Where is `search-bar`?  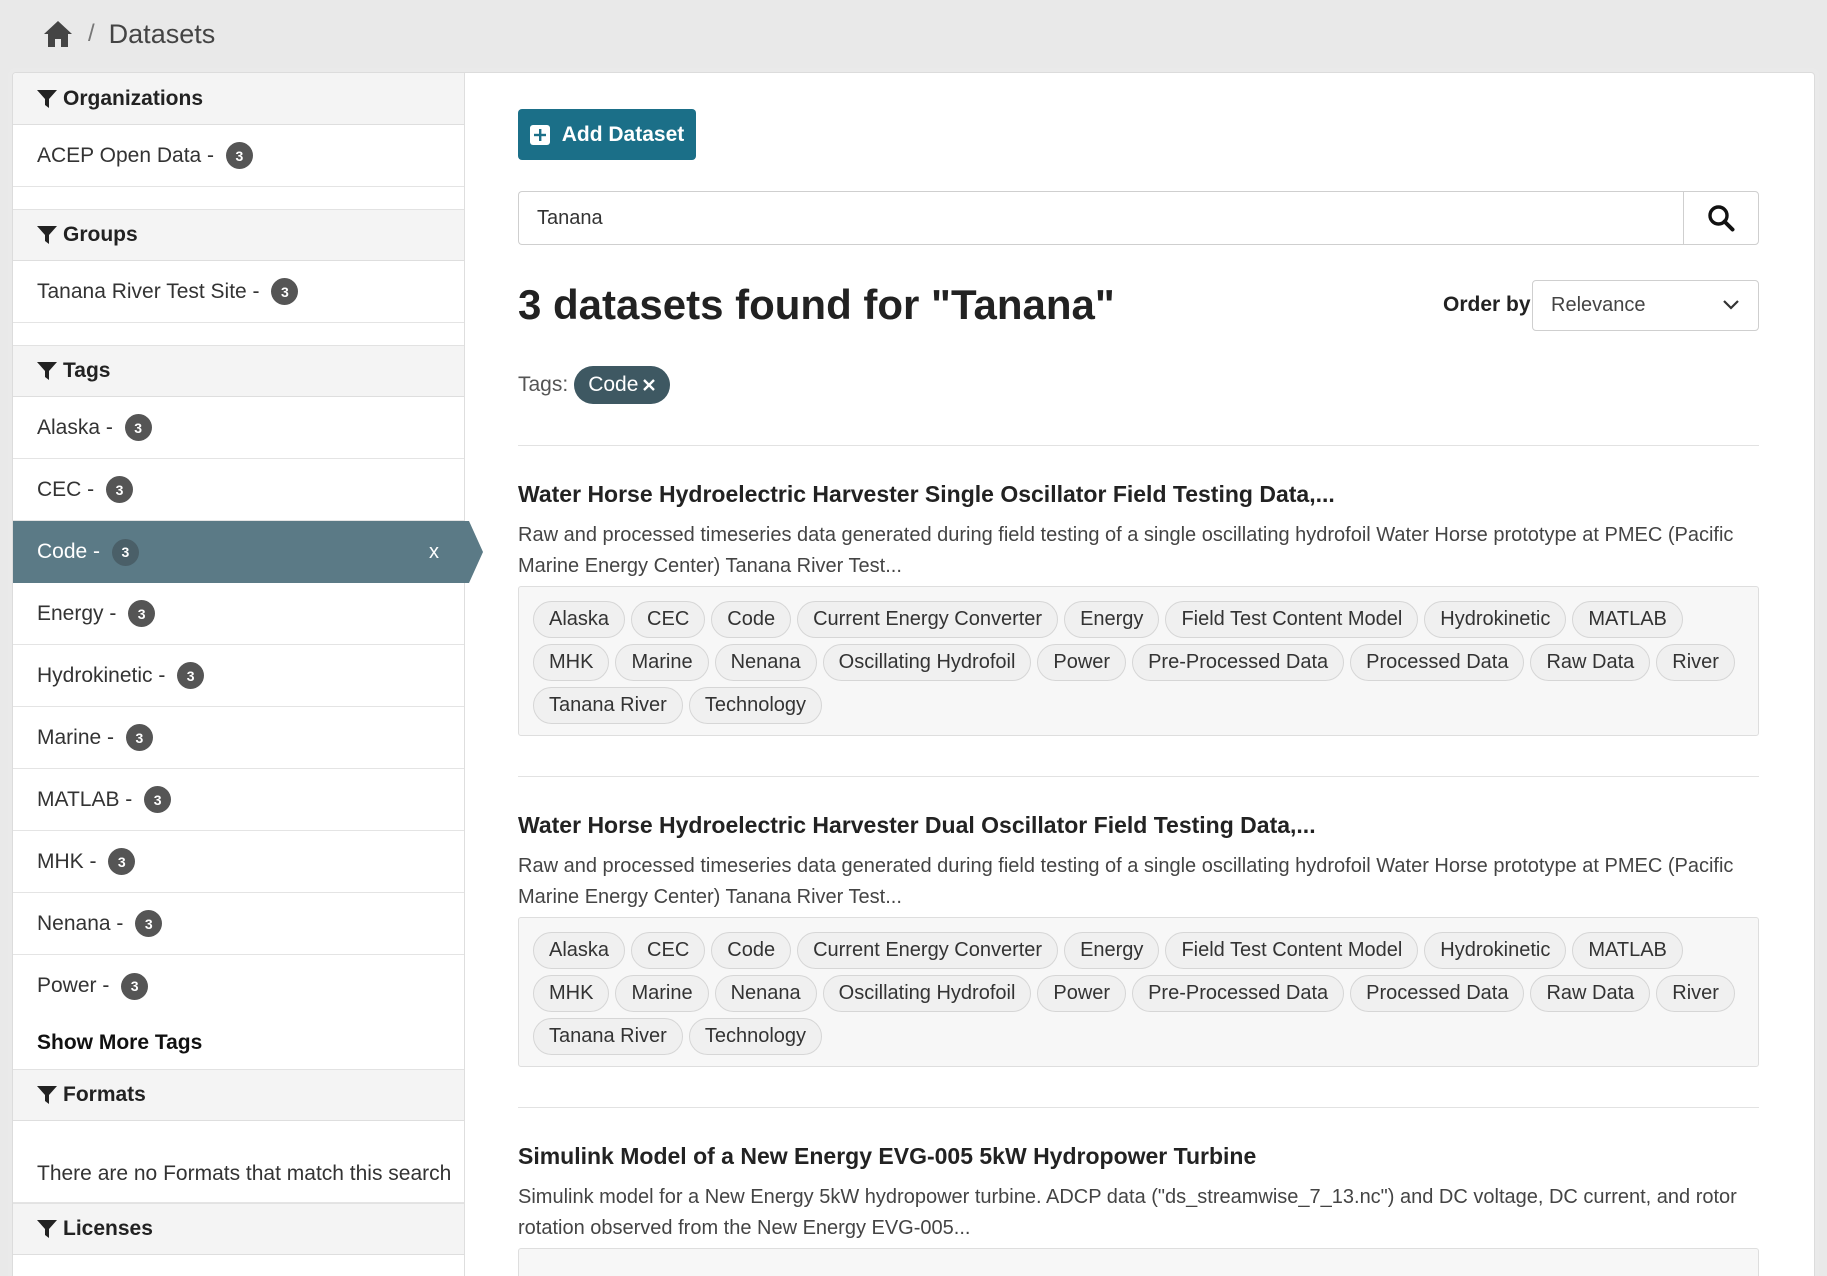 search-bar is located at coordinates (1138, 218).